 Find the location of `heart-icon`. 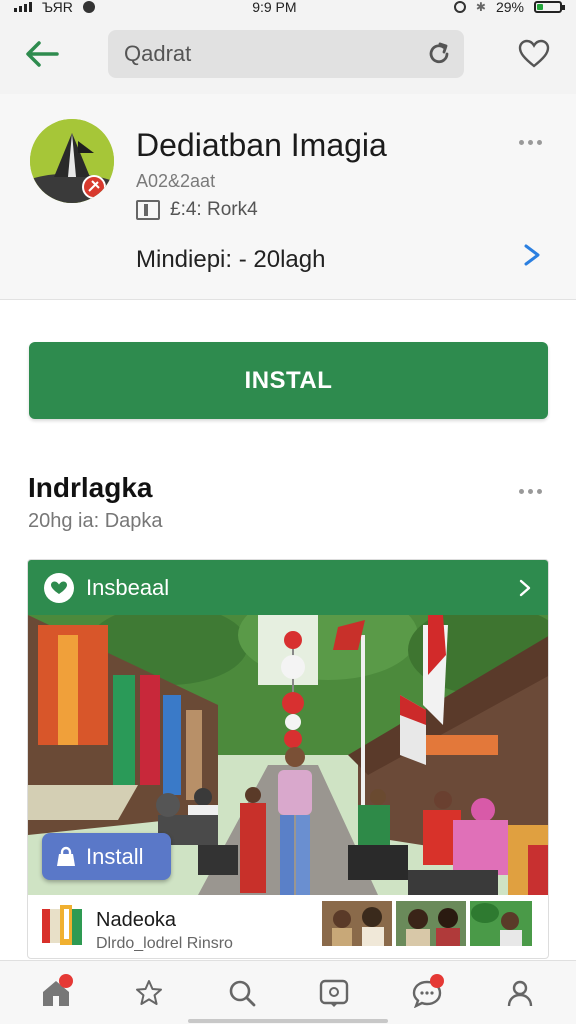

heart-icon is located at coordinates (534, 53).